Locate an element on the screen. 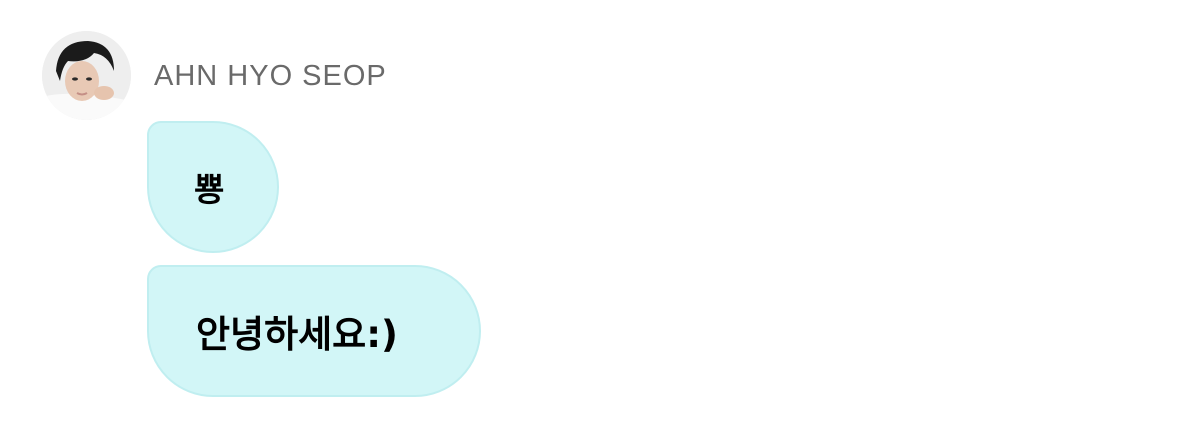  message-bubble: 안녕하세요:) is located at coordinates (314, 331).